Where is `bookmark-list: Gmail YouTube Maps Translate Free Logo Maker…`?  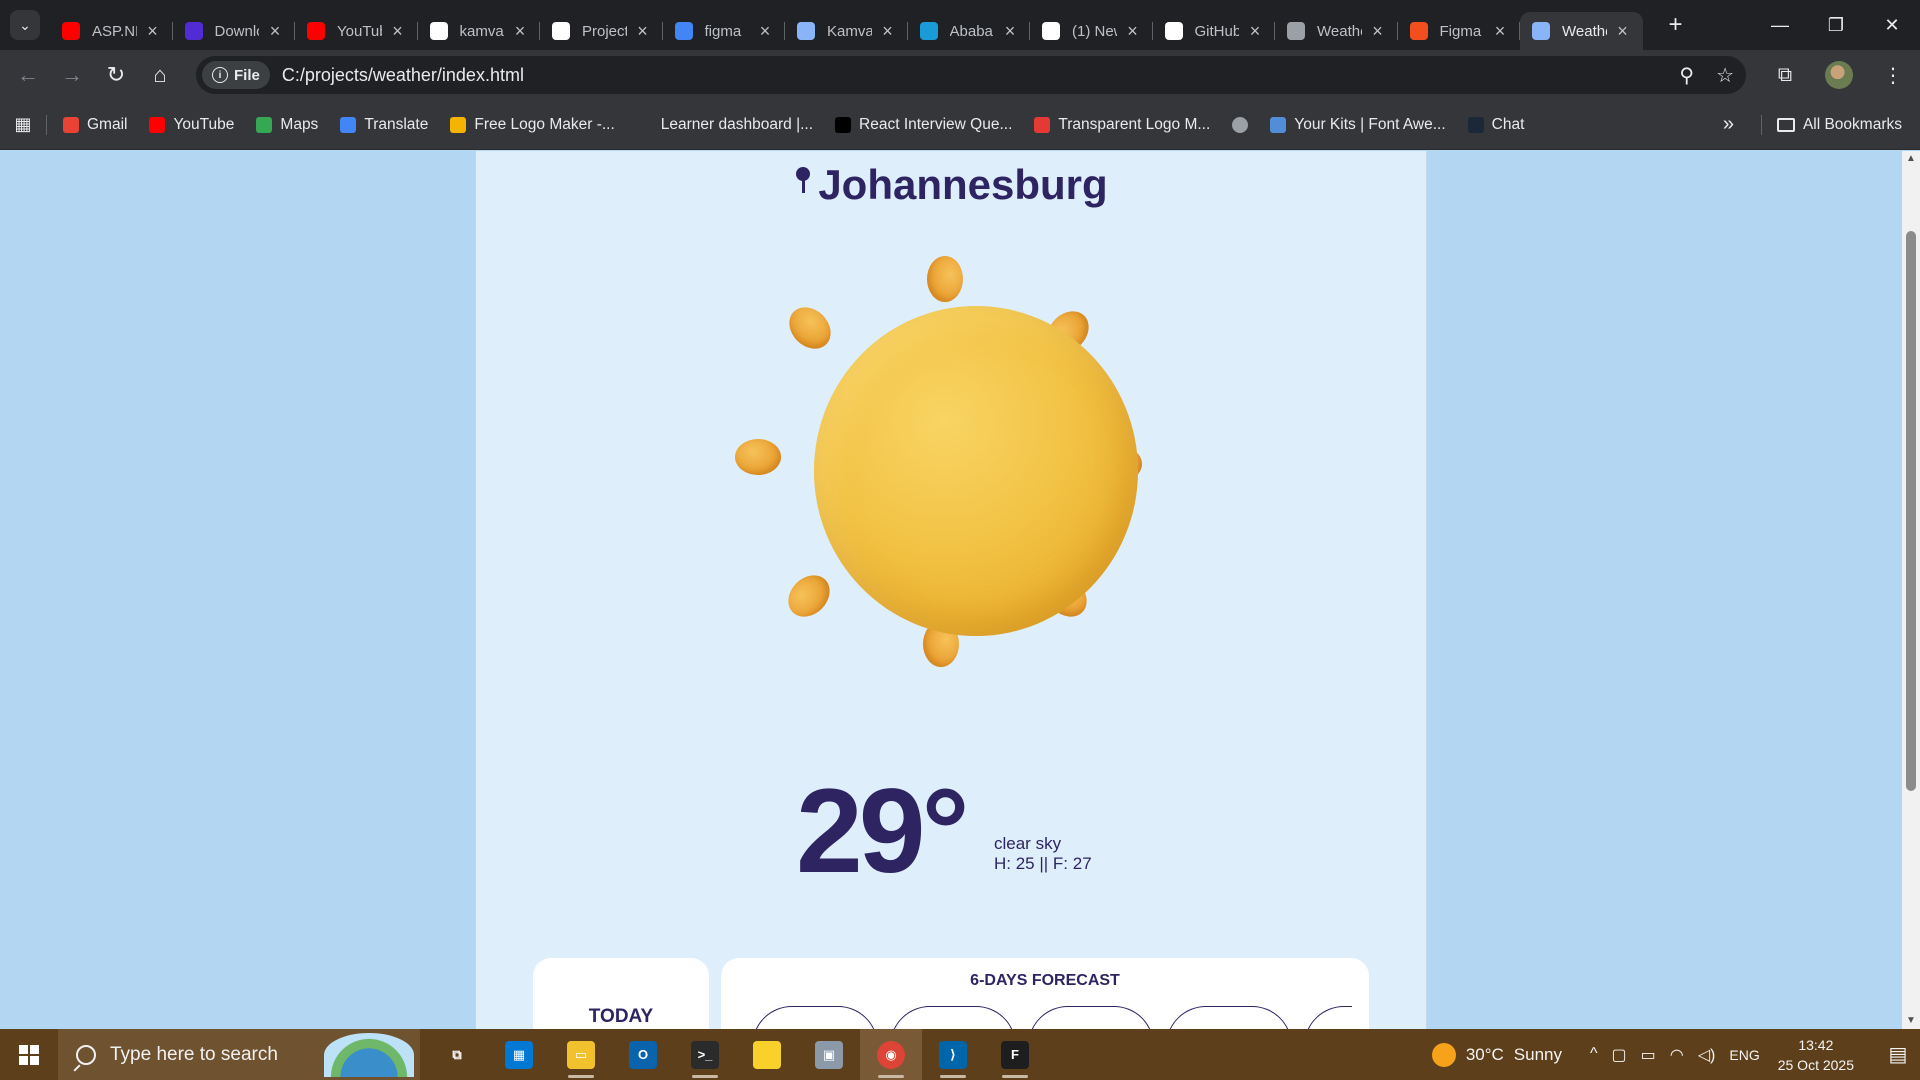 bookmark-list: Gmail YouTube Maps Translate Free Logo Maker… is located at coordinates (804, 125).